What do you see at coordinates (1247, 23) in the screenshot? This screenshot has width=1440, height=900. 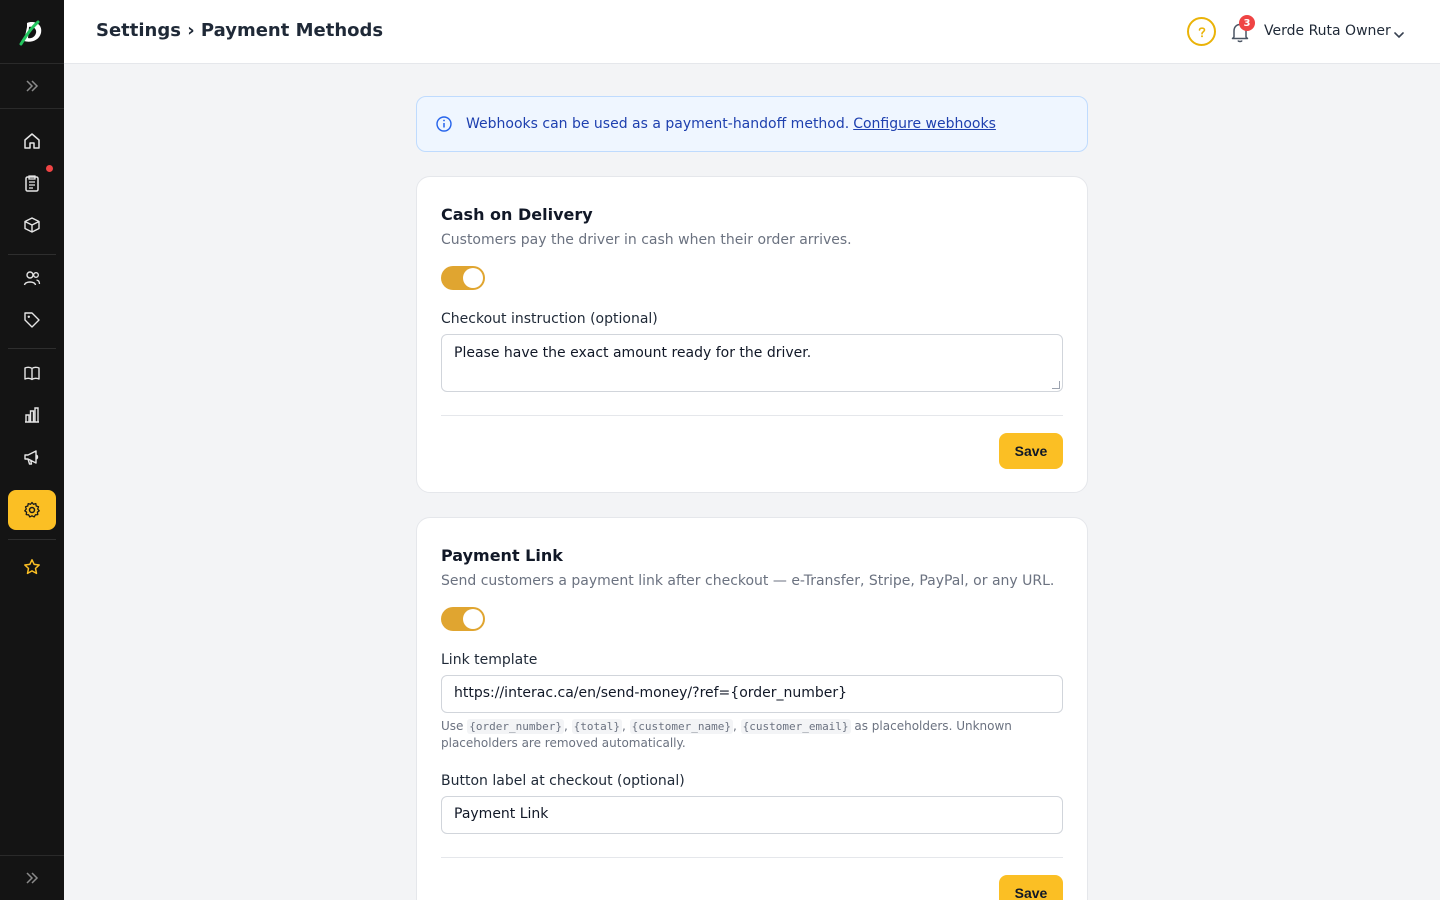 I see `notification-count-badge: 3` at bounding box center [1247, 23].